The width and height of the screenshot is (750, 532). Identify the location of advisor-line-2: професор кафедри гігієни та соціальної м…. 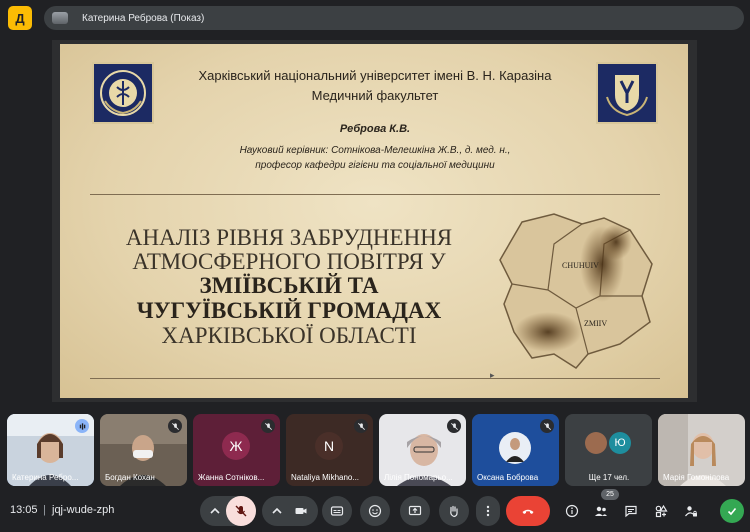
(375, 165).